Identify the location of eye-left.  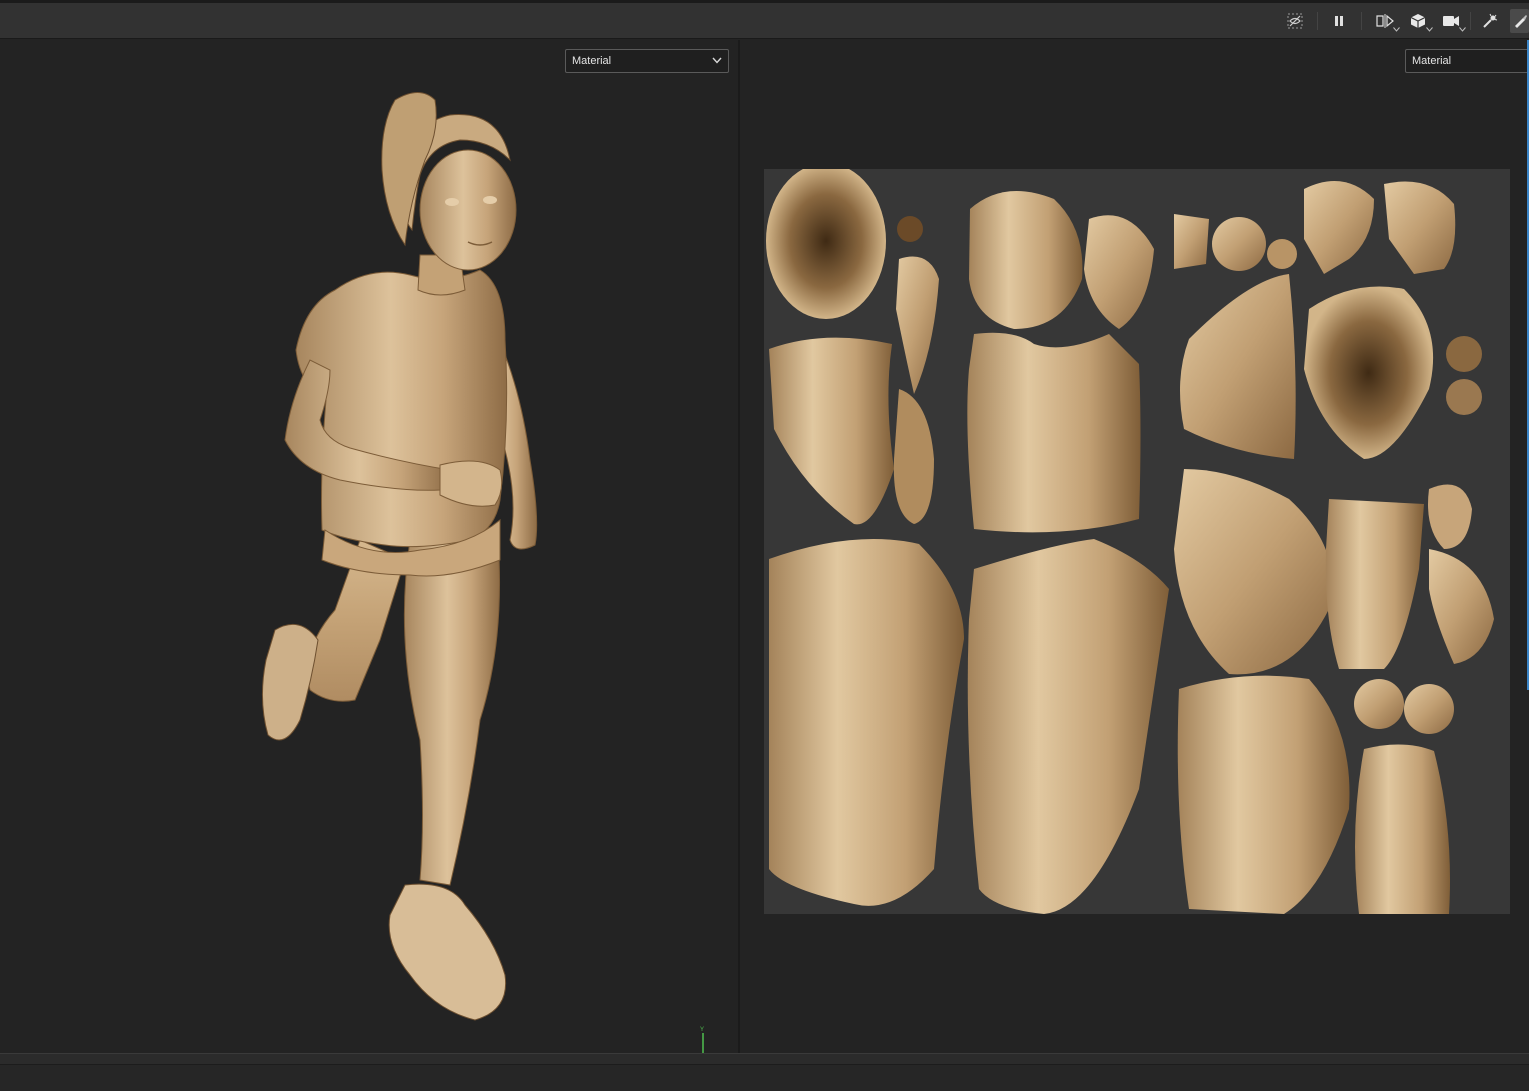
(452, 202).